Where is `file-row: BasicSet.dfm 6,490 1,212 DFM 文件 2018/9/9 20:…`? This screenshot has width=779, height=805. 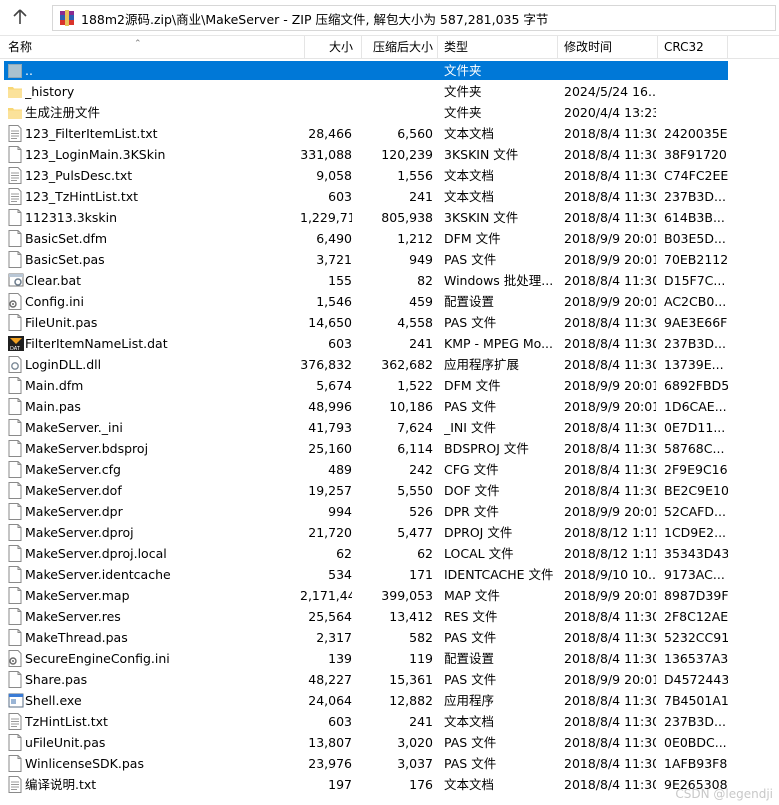 file-row: BasicSet.dfm 6,490 1,212 DFM 文件 2018/9/9 20:… is located at coordinates (389, 238).